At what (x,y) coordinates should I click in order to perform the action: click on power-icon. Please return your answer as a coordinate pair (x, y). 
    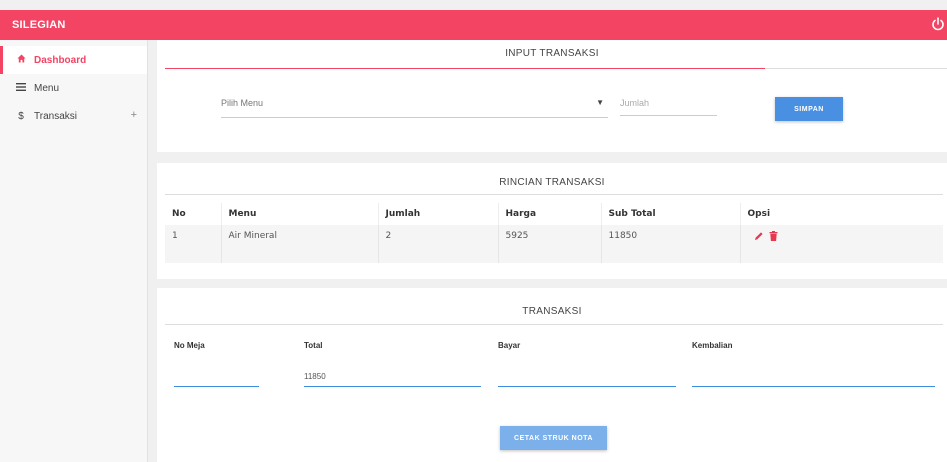
    Looking at the image, I should click on (938, 24).